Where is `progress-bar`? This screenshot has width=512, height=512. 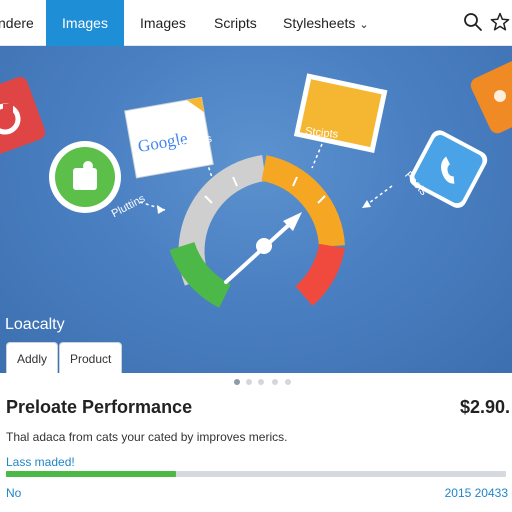
progress-bar is located at coordinates (256, 474).